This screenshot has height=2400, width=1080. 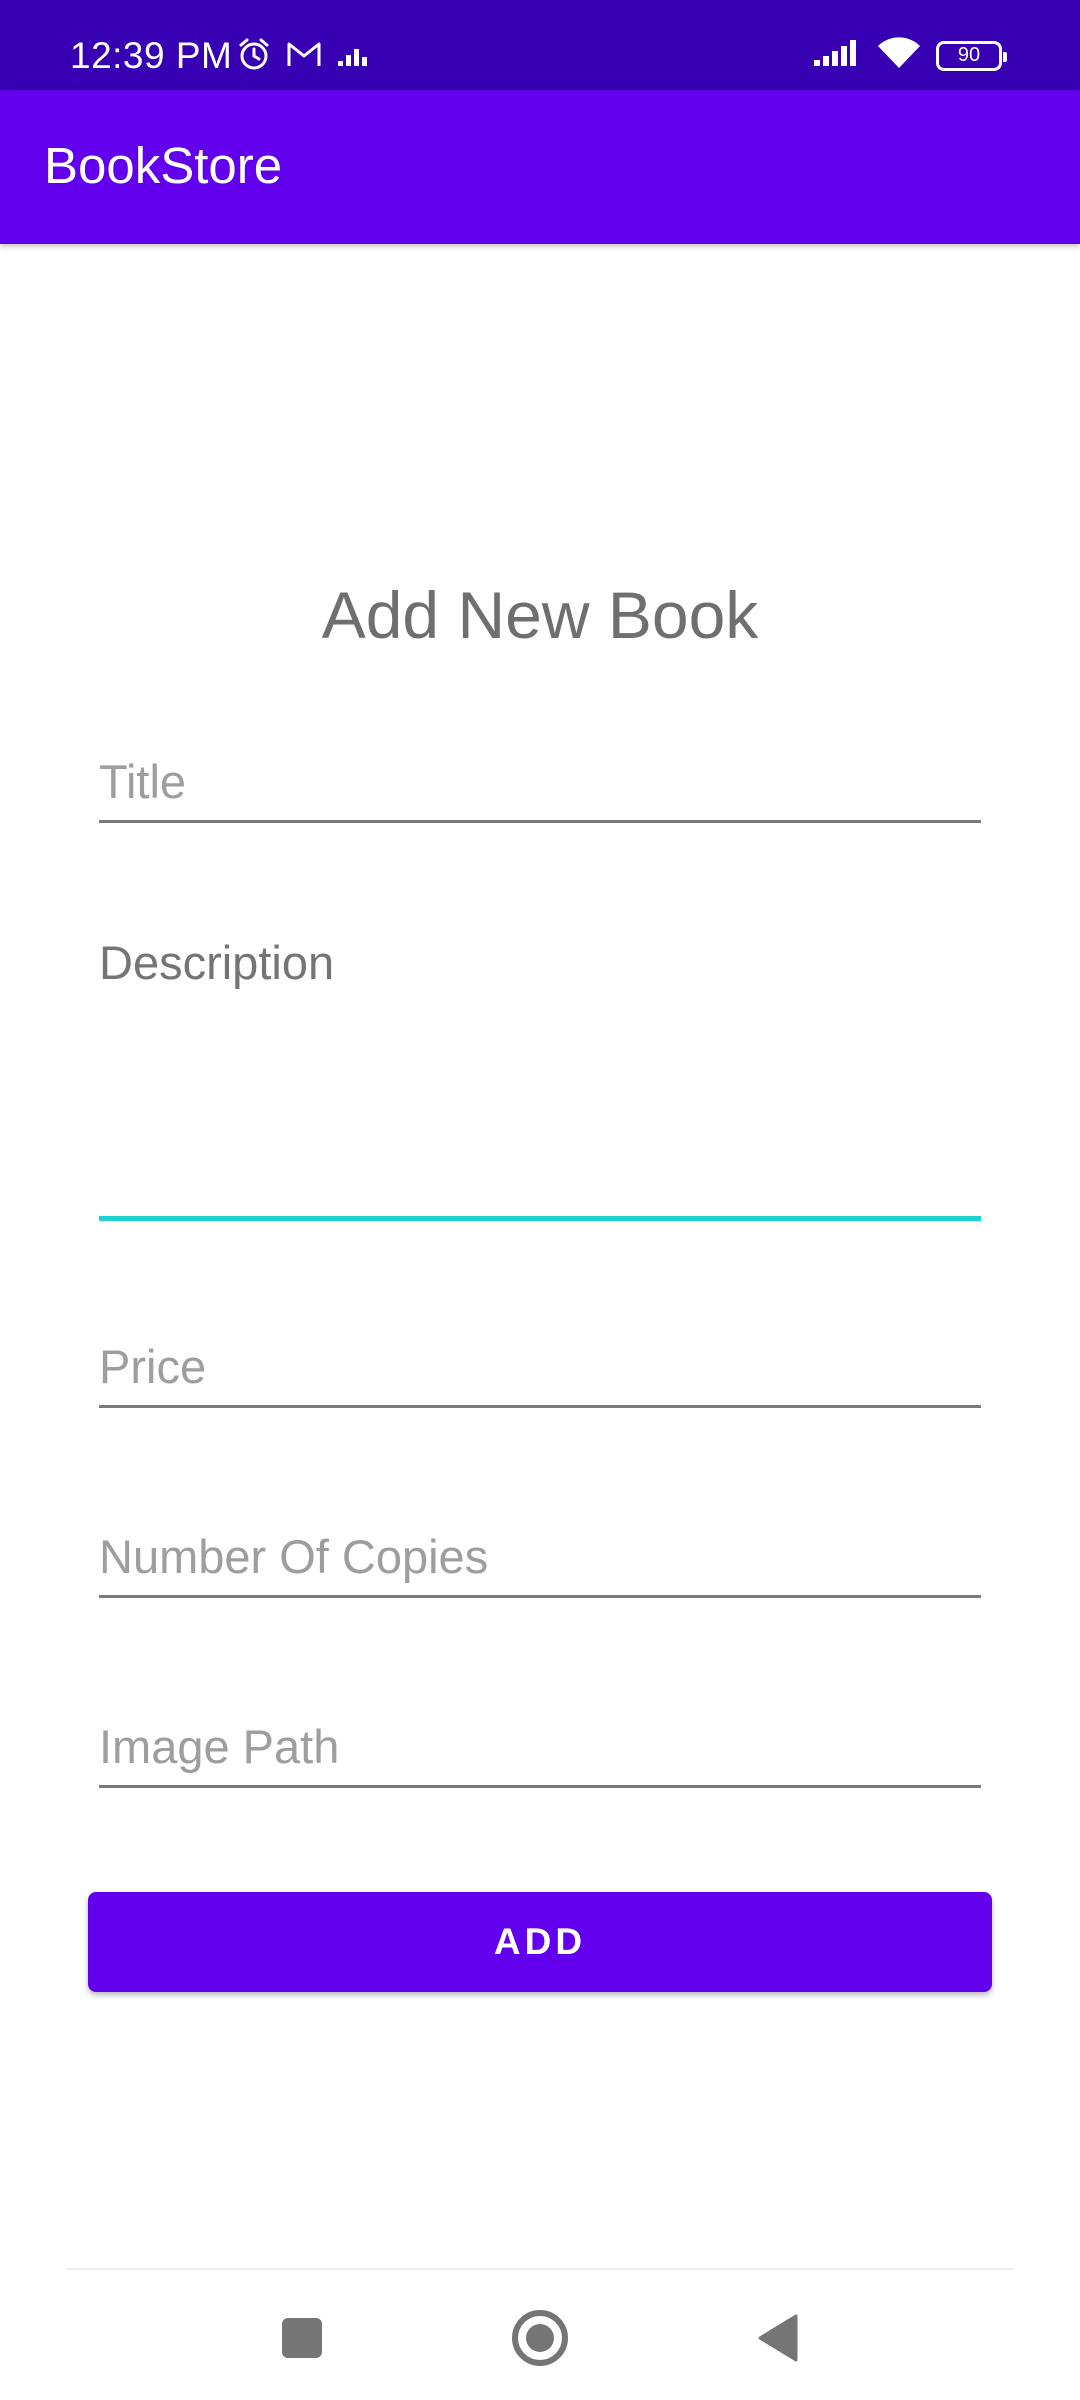 What do you see at coordinates (540, 1070) in the screenshot?
I see `description-input` at bounding box center [540, 1070].